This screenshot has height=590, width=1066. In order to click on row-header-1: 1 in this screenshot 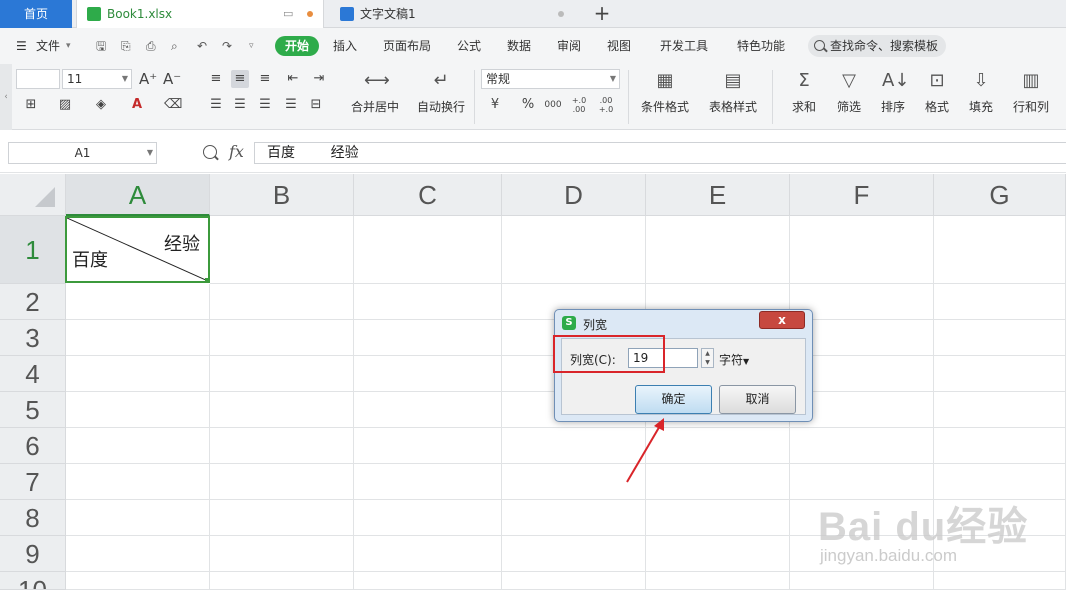, I will do `click(33, 250)`.